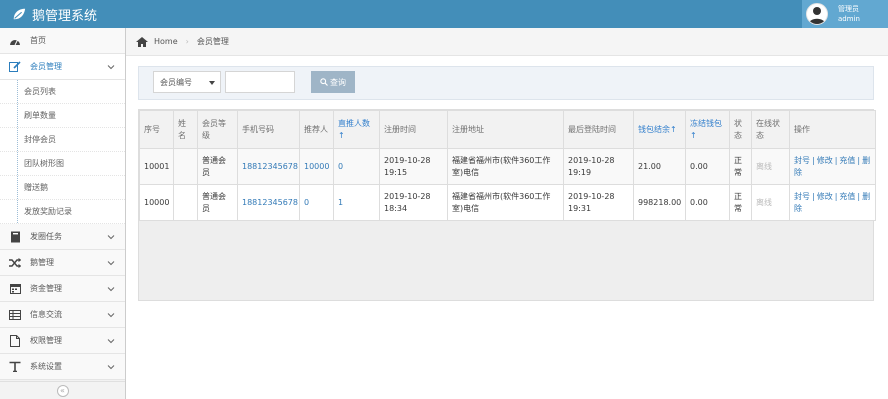  Describe the element at coordinates (44, 163) in the screenshot. I see `sidebar-subitem-label: 团队树形图` at that location.